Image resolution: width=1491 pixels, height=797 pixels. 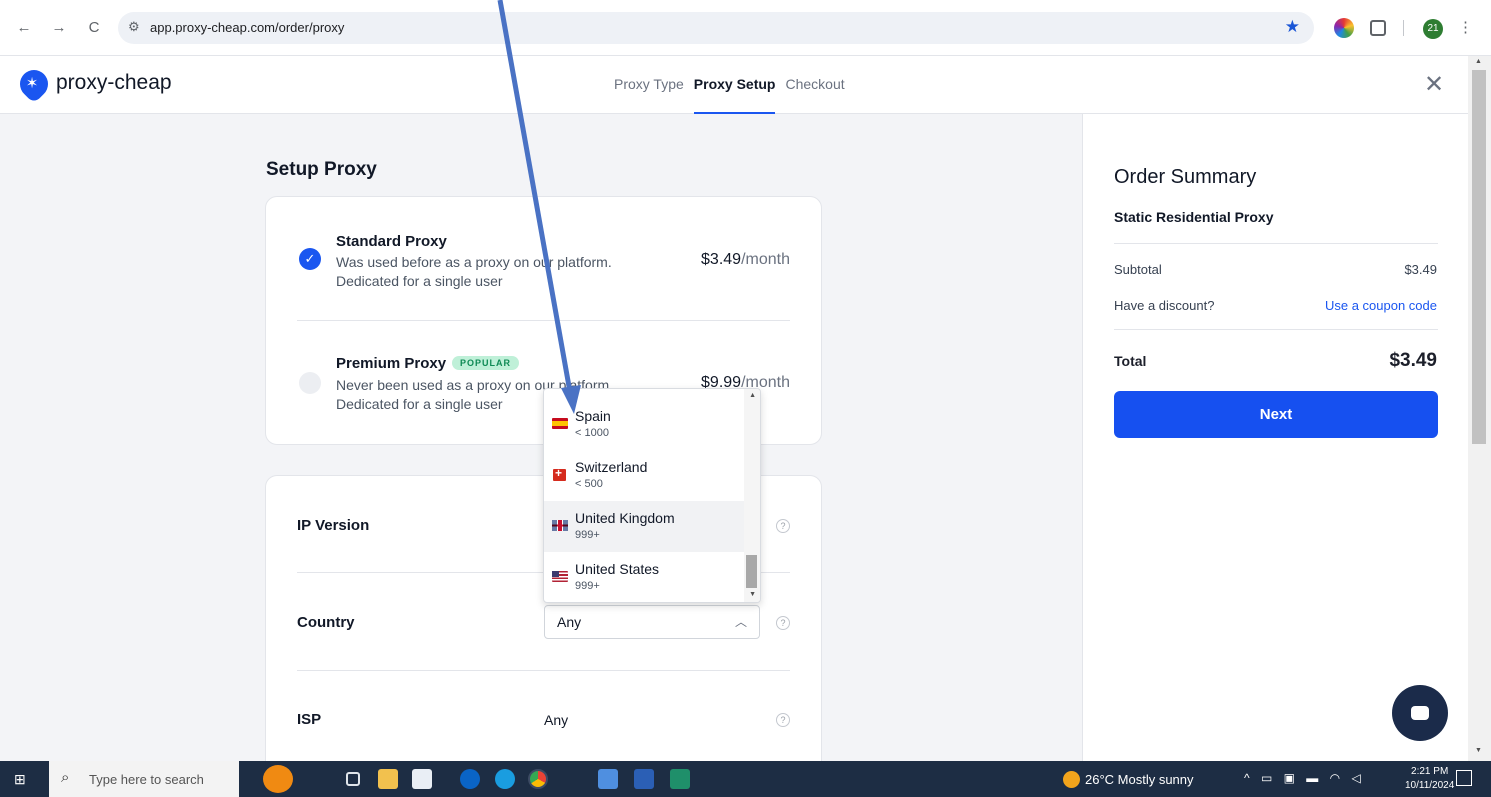 What do you see at coordinates (1344, 28) in the screenshot?
I see `color-extension-icon` at bounding box center [1344, 28].